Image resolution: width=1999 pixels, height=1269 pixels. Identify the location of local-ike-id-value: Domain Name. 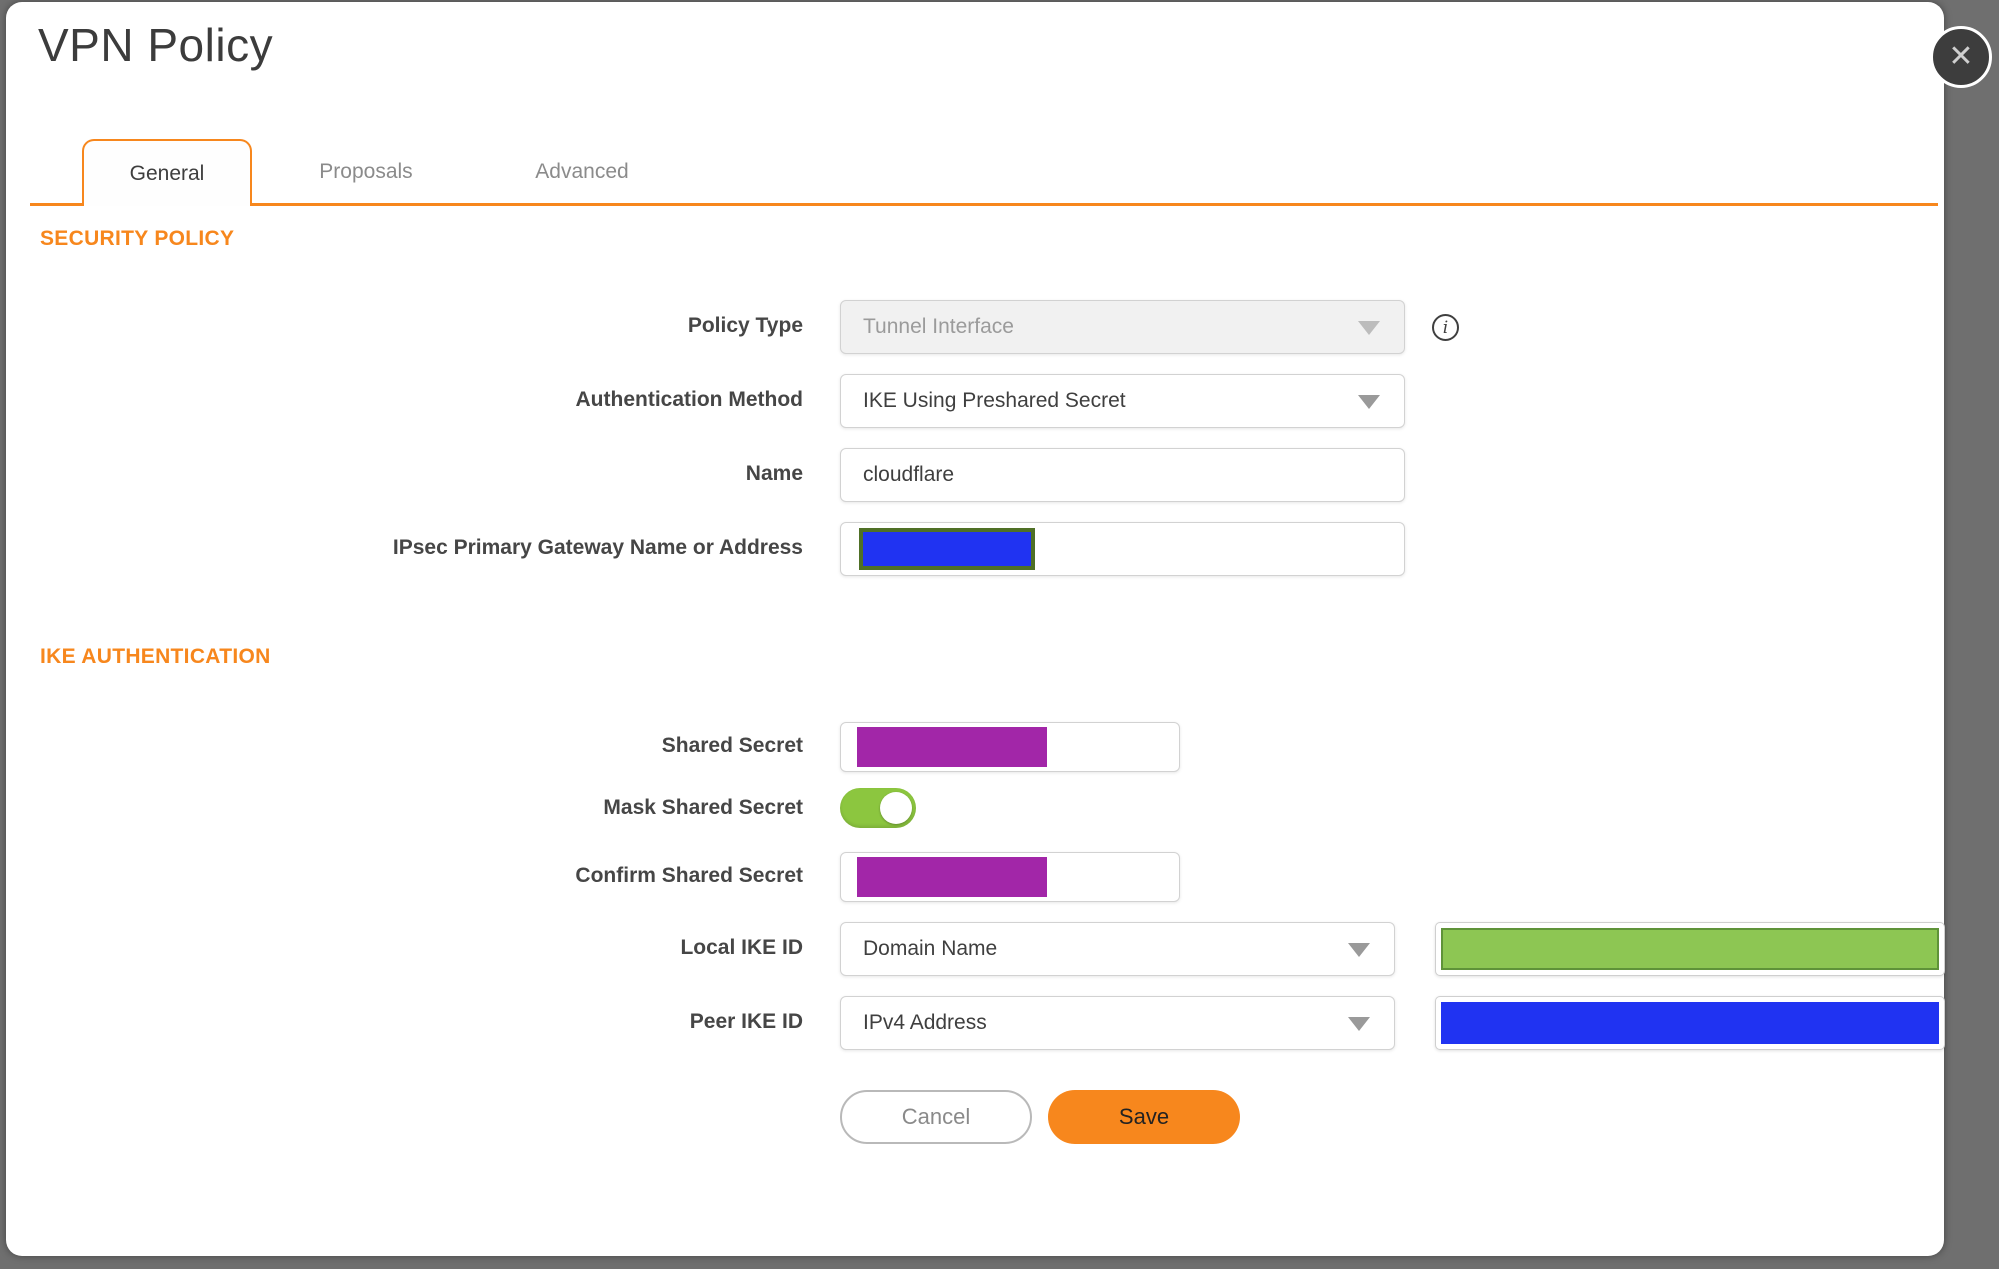
(930, 948).